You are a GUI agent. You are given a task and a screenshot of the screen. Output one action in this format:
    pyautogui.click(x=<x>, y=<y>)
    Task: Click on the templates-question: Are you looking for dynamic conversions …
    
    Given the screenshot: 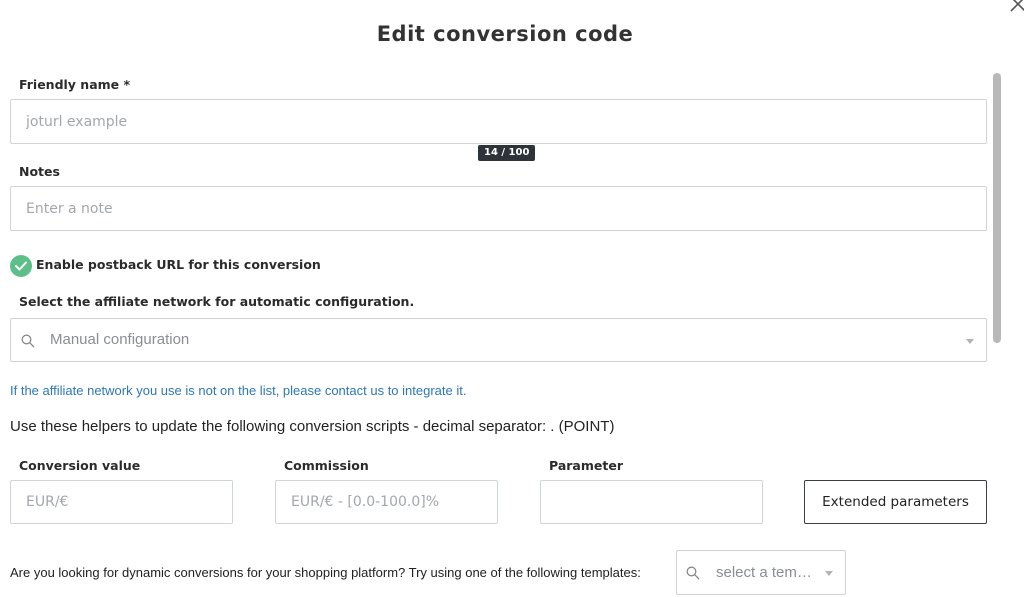 What is the action you would take?
    pyautogui.click(x=325, y=572)
    